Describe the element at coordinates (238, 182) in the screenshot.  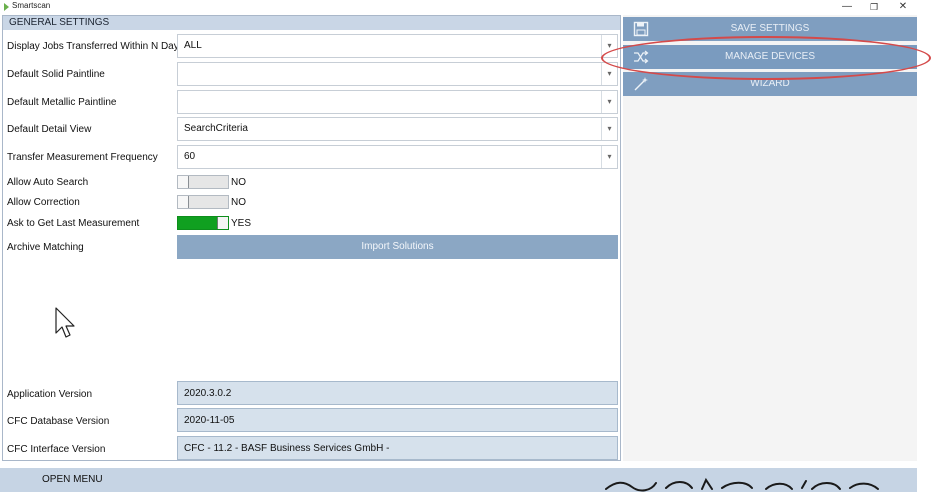
I see `auto-search-state: NO` at that location.